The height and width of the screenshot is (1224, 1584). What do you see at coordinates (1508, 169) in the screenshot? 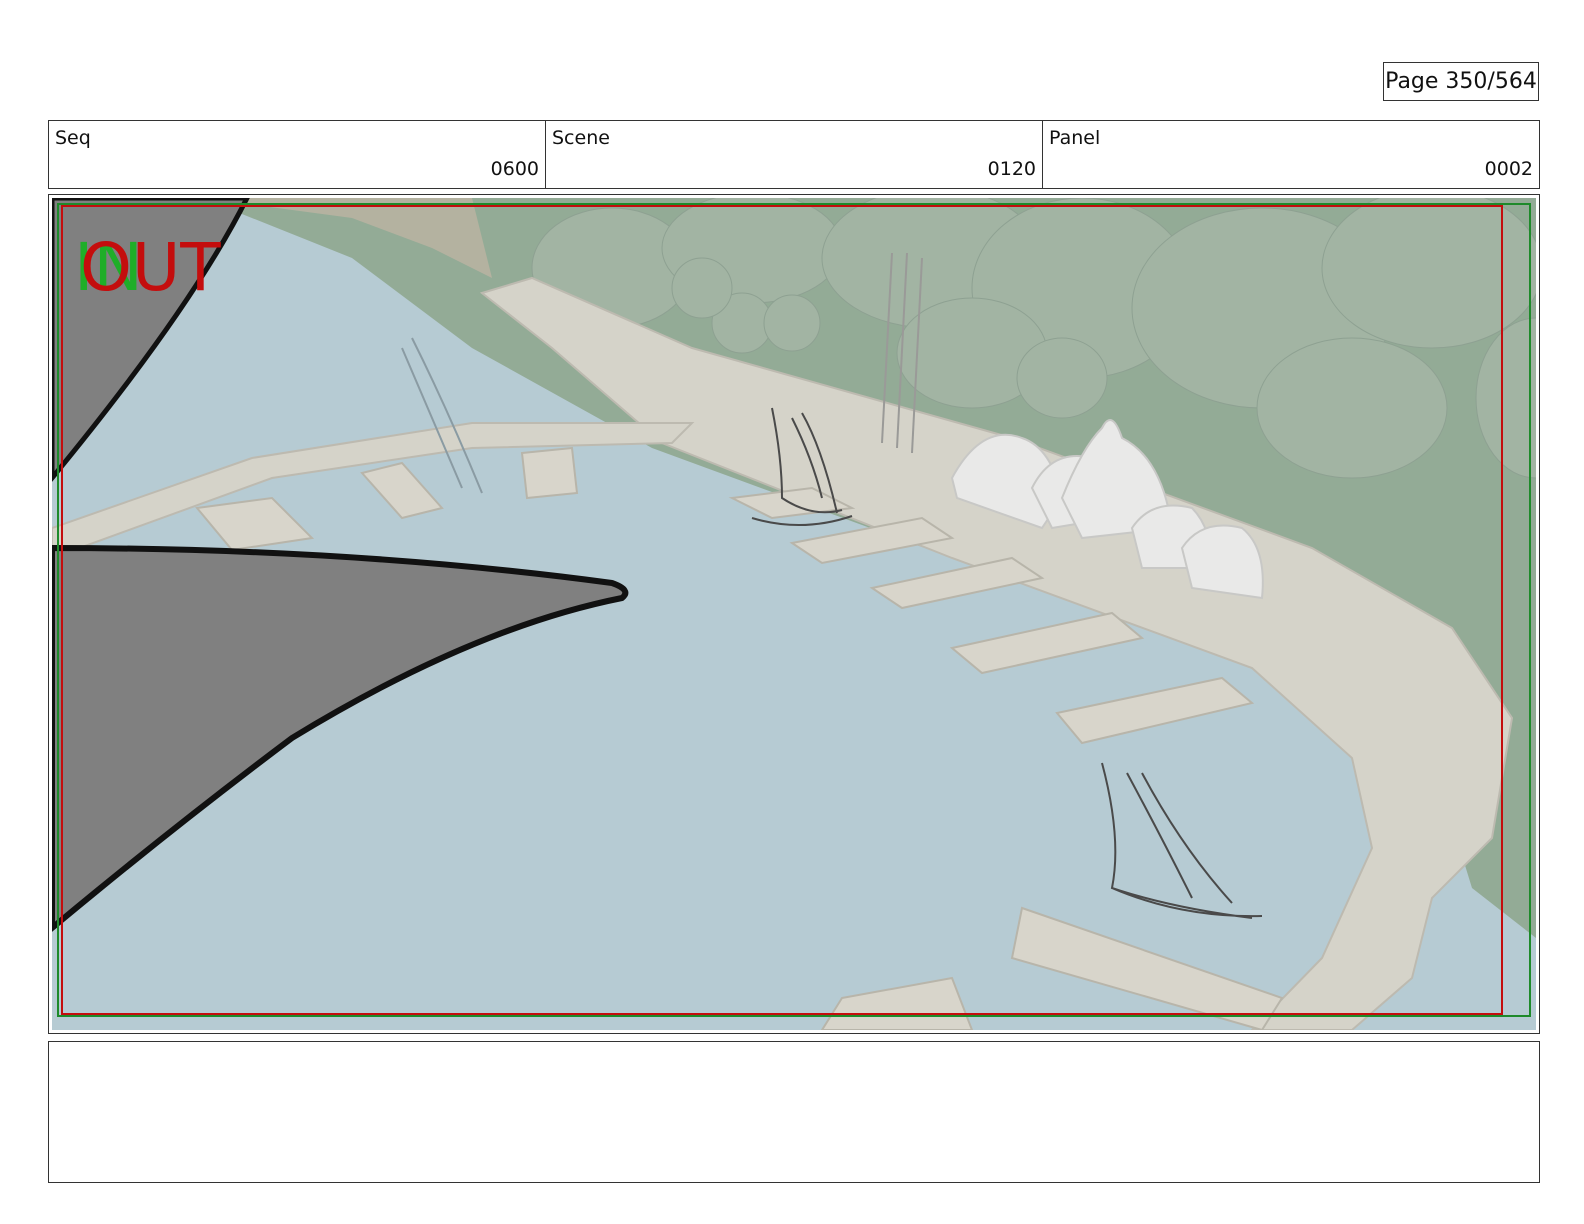
I see `panel-value: 0002` at bounding box center [1508, 169].